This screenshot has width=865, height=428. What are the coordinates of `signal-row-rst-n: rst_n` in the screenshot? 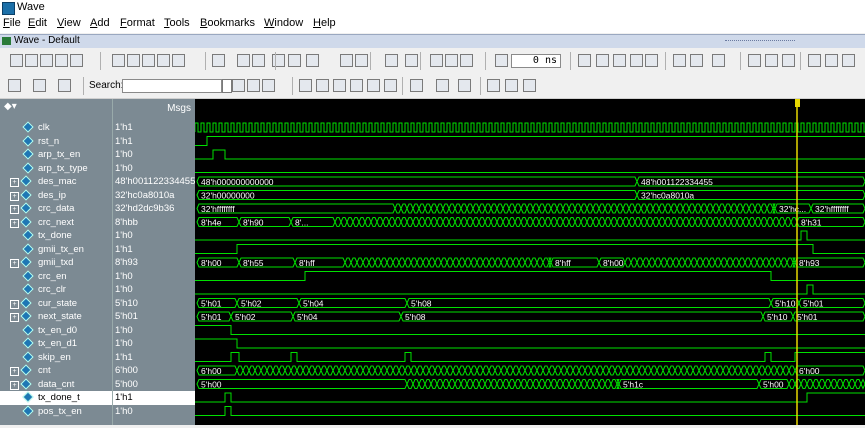 It's located at (56, 141).